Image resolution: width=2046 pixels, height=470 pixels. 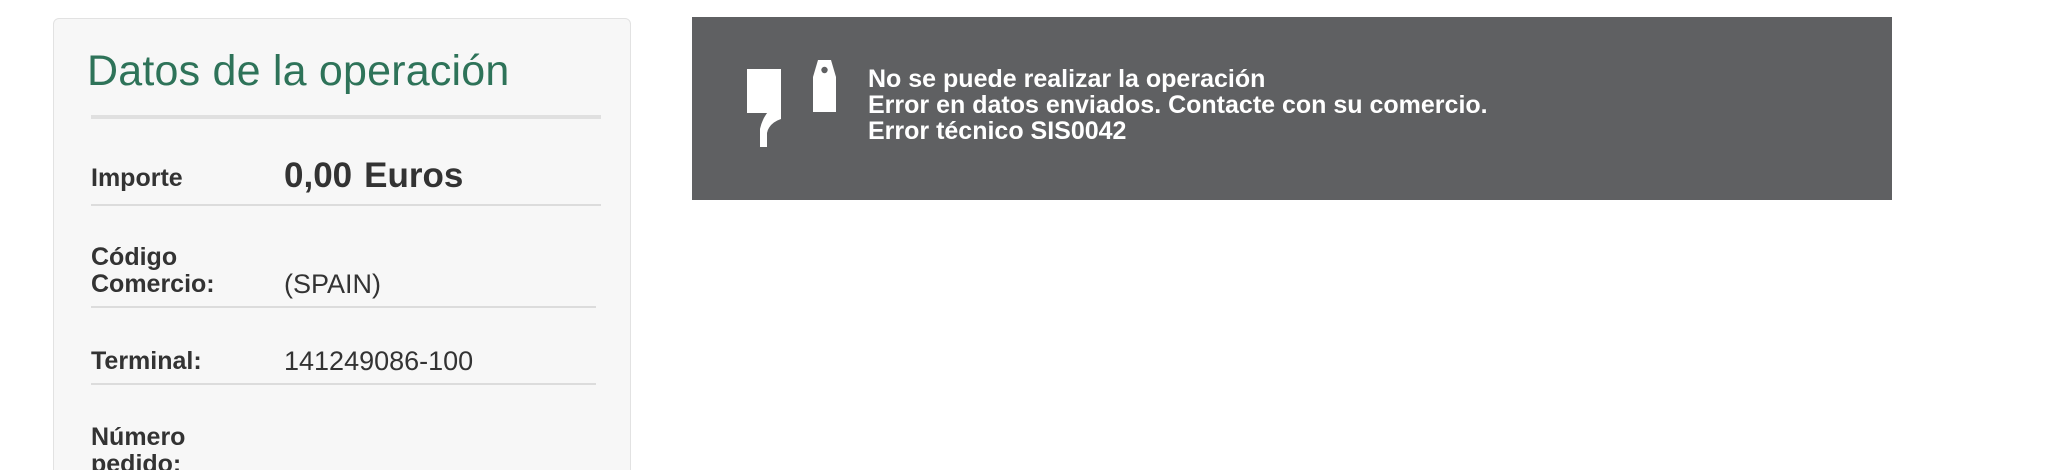 What do you see at coordinates (318, 175) in the screenshot?
I see `amount-value: 0,00` at bounding box center [318, 175].